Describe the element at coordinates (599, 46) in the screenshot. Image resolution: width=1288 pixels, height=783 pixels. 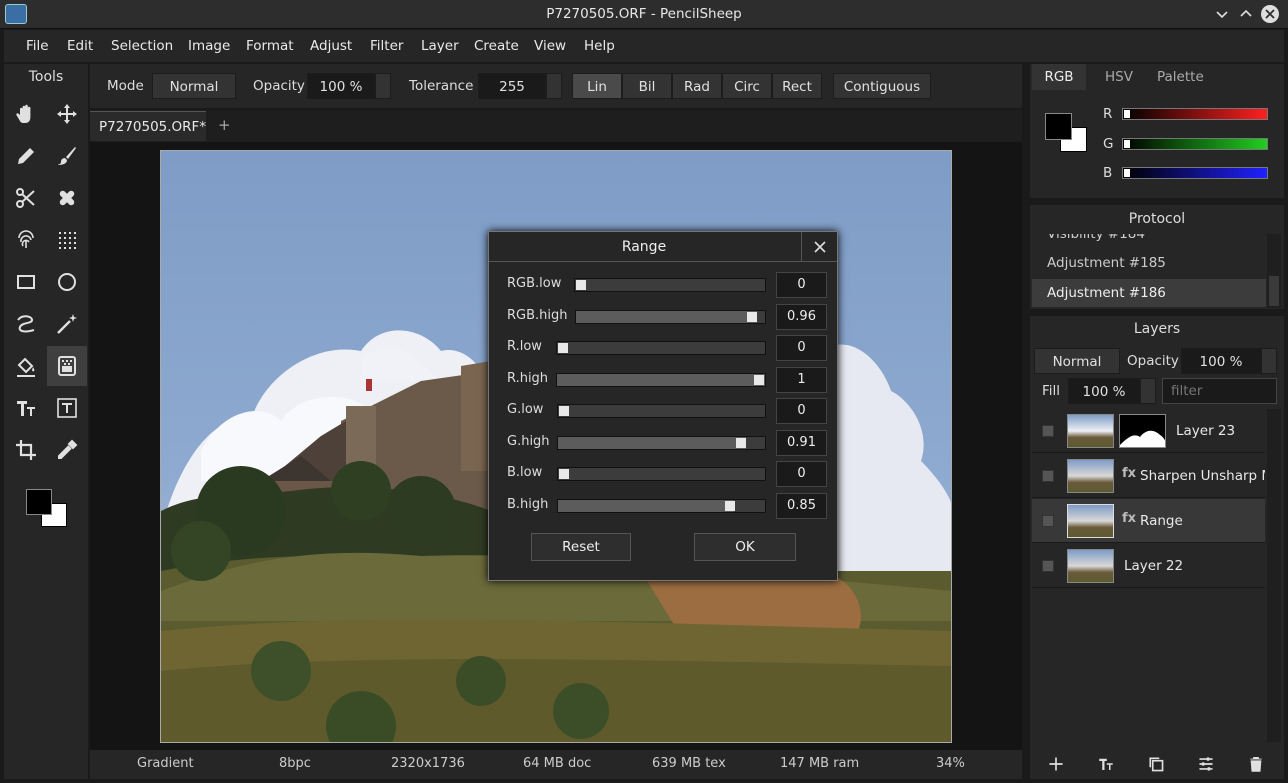
I see `menu-help: Help` at that location.